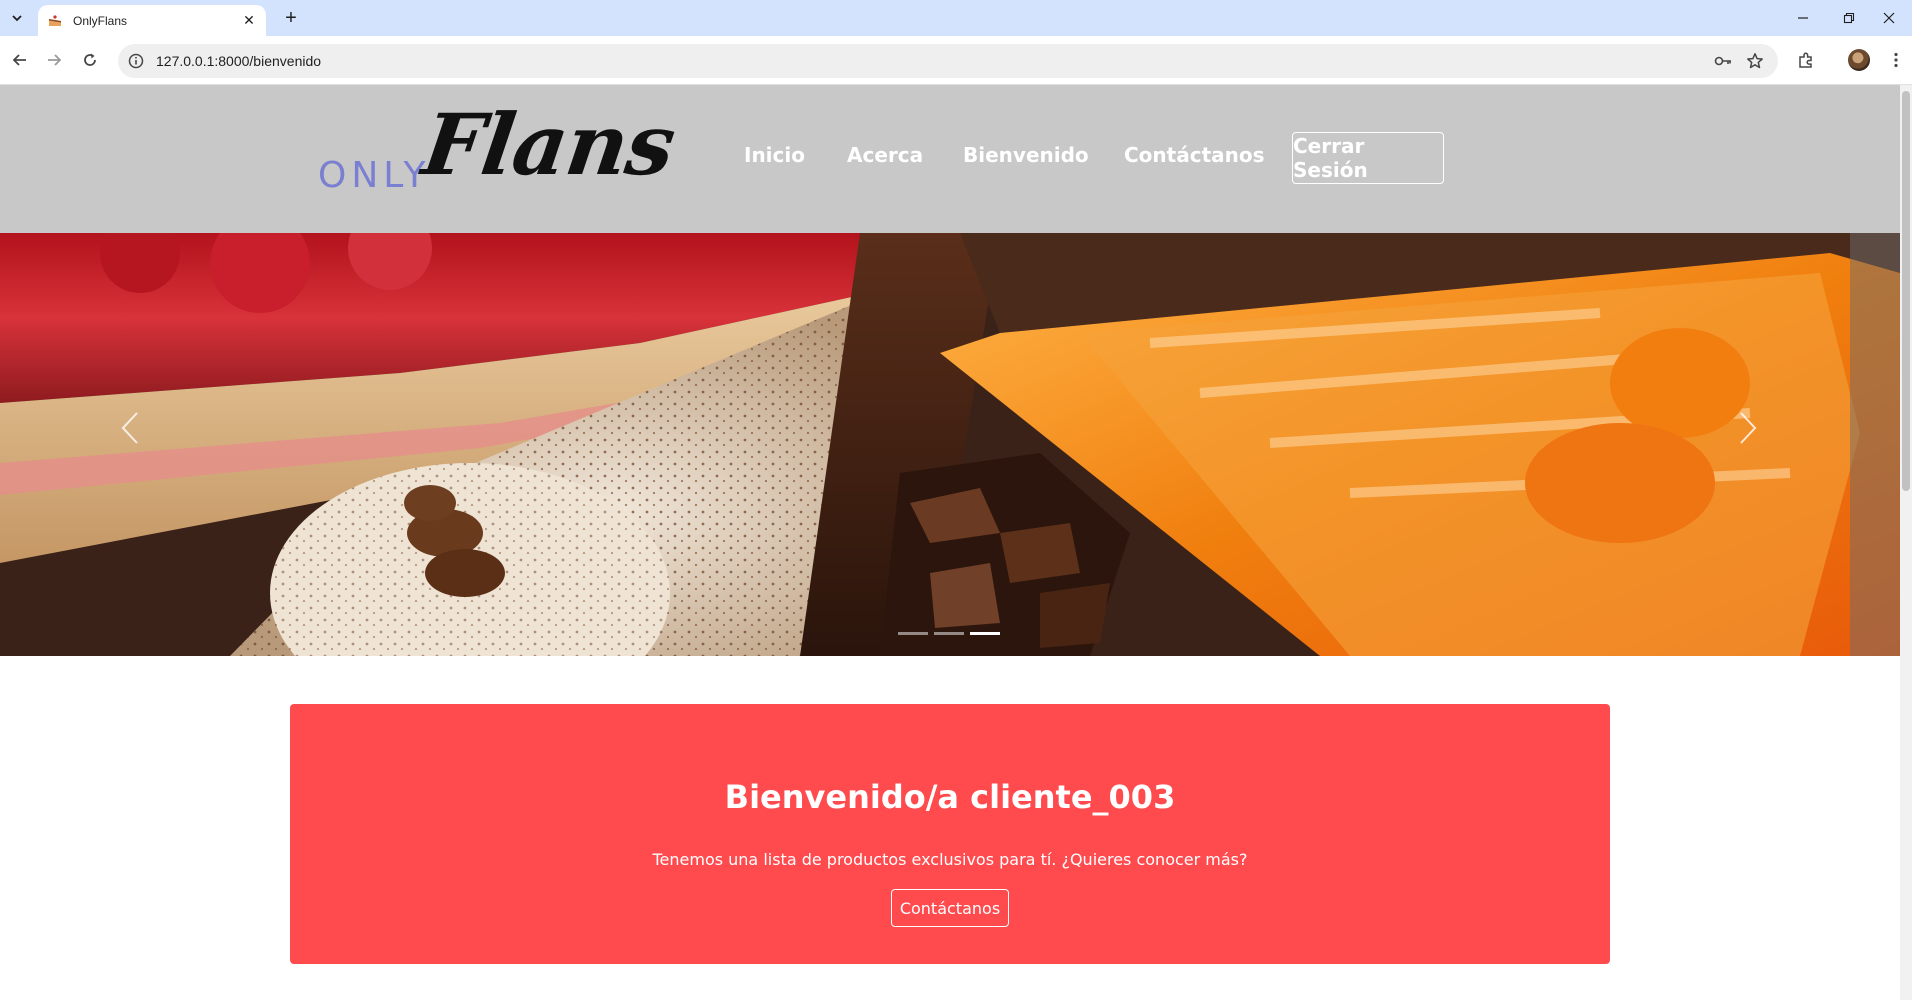 The image size is (1912, 1000). What do you see at coordinates (1803, 18) in the screenshot?
I see `minimize-icon` at bounding box center [1803, 18].